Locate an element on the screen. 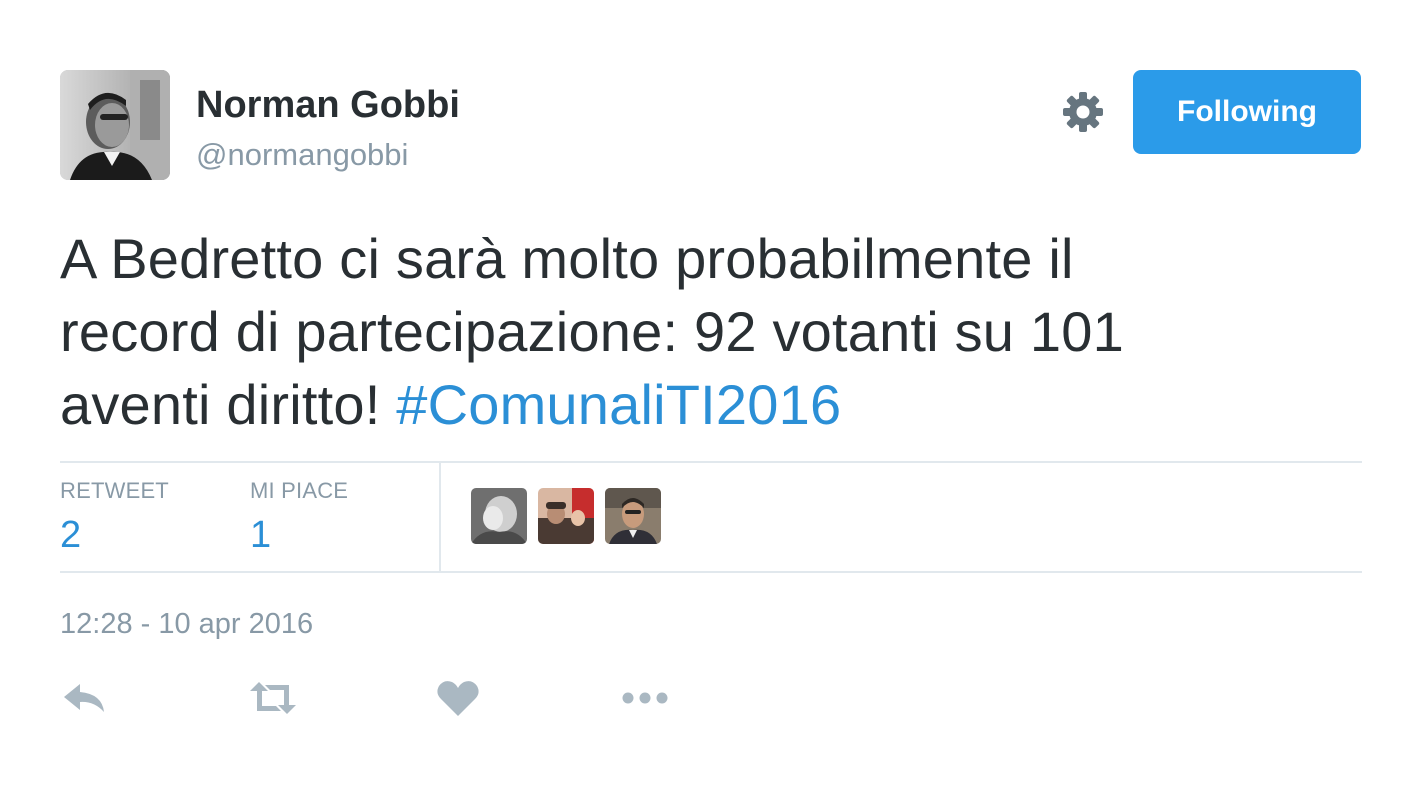  liker-avatar-3-icon is located at coordinates (633, 516).